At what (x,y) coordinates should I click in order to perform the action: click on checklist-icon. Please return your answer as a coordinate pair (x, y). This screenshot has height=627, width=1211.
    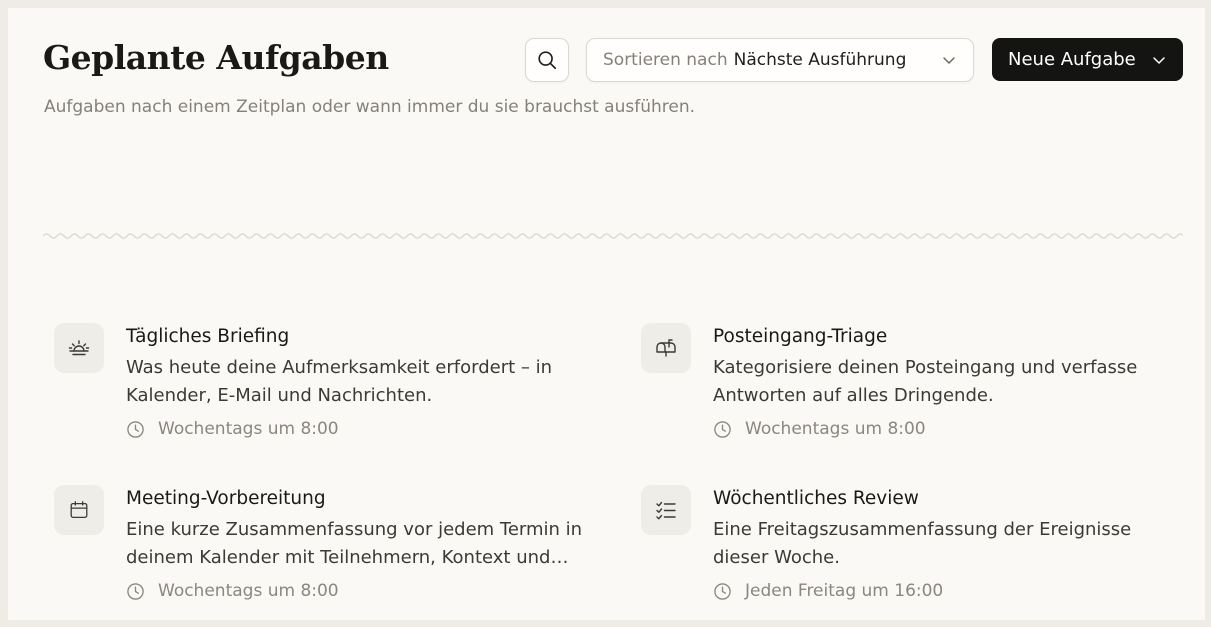
    Looking at the image, I should click on (666, 510).